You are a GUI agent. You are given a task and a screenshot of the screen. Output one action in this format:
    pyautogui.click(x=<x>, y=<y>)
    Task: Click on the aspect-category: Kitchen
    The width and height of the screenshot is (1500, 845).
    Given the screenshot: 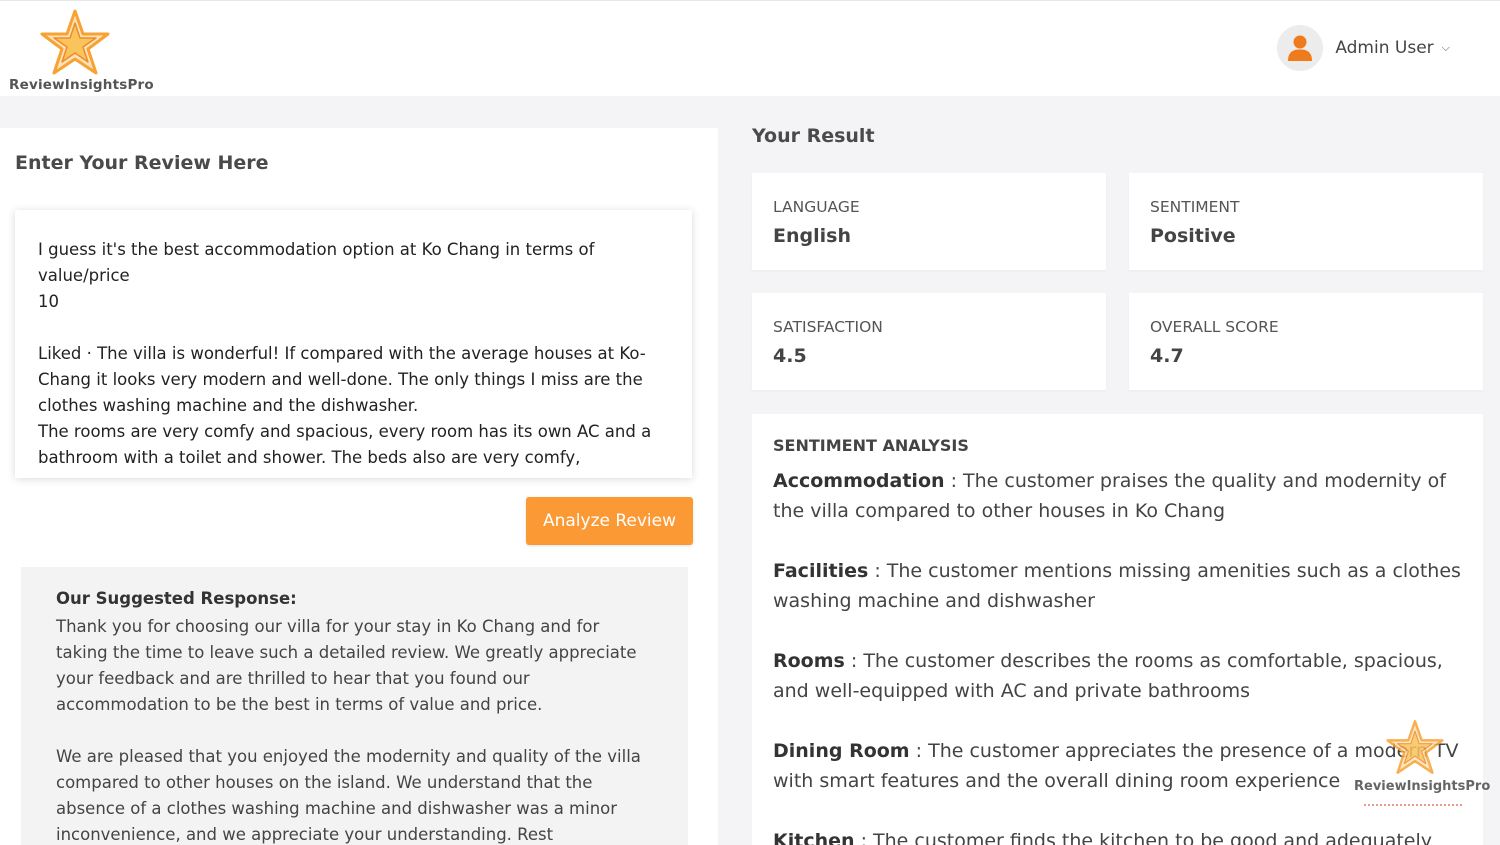 What is the action you would take?
    pyautogui.click(x=814, y=837)
    